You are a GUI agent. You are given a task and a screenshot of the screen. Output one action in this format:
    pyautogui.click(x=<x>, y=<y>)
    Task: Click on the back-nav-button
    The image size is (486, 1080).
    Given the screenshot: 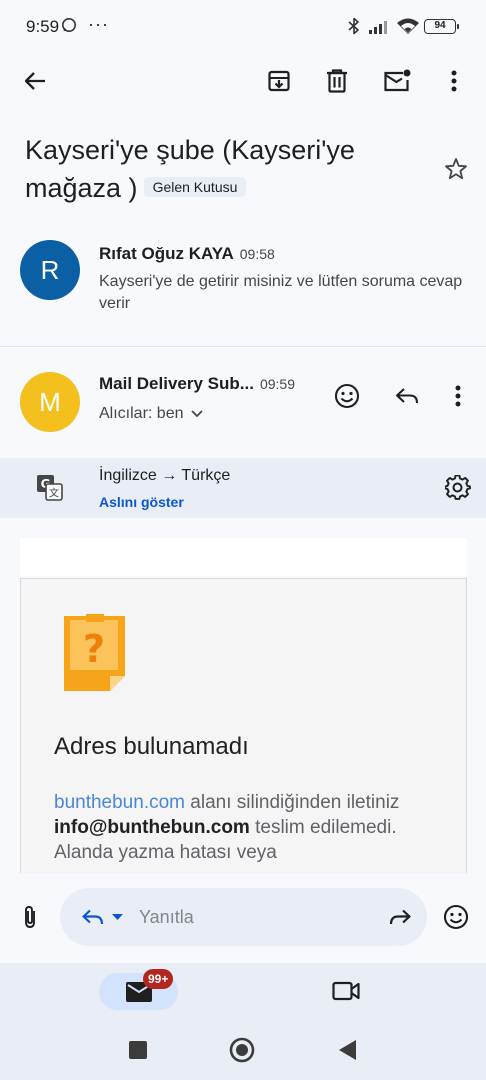 What is the action you would take?
    pyautogui.click(x=348, y=1050)
    